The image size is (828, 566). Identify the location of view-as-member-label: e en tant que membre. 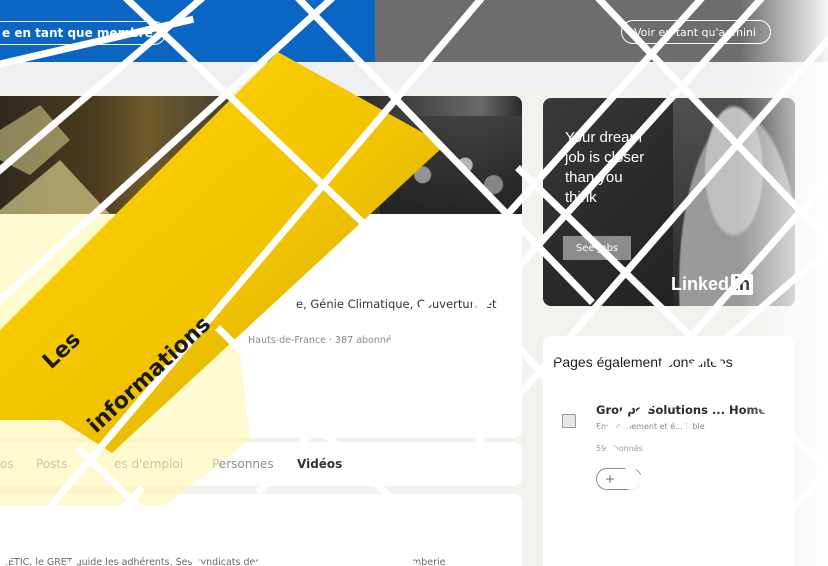
(77, 33).